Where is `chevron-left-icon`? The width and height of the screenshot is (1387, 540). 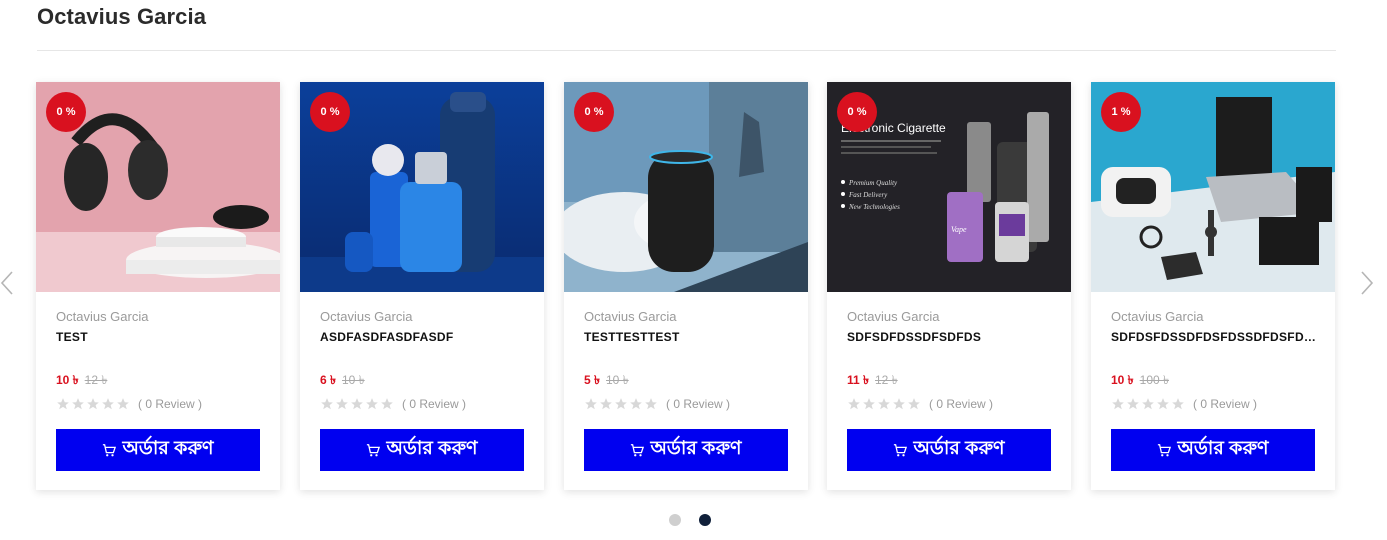
chevron-left-icon is located at coordinates (6, 283).